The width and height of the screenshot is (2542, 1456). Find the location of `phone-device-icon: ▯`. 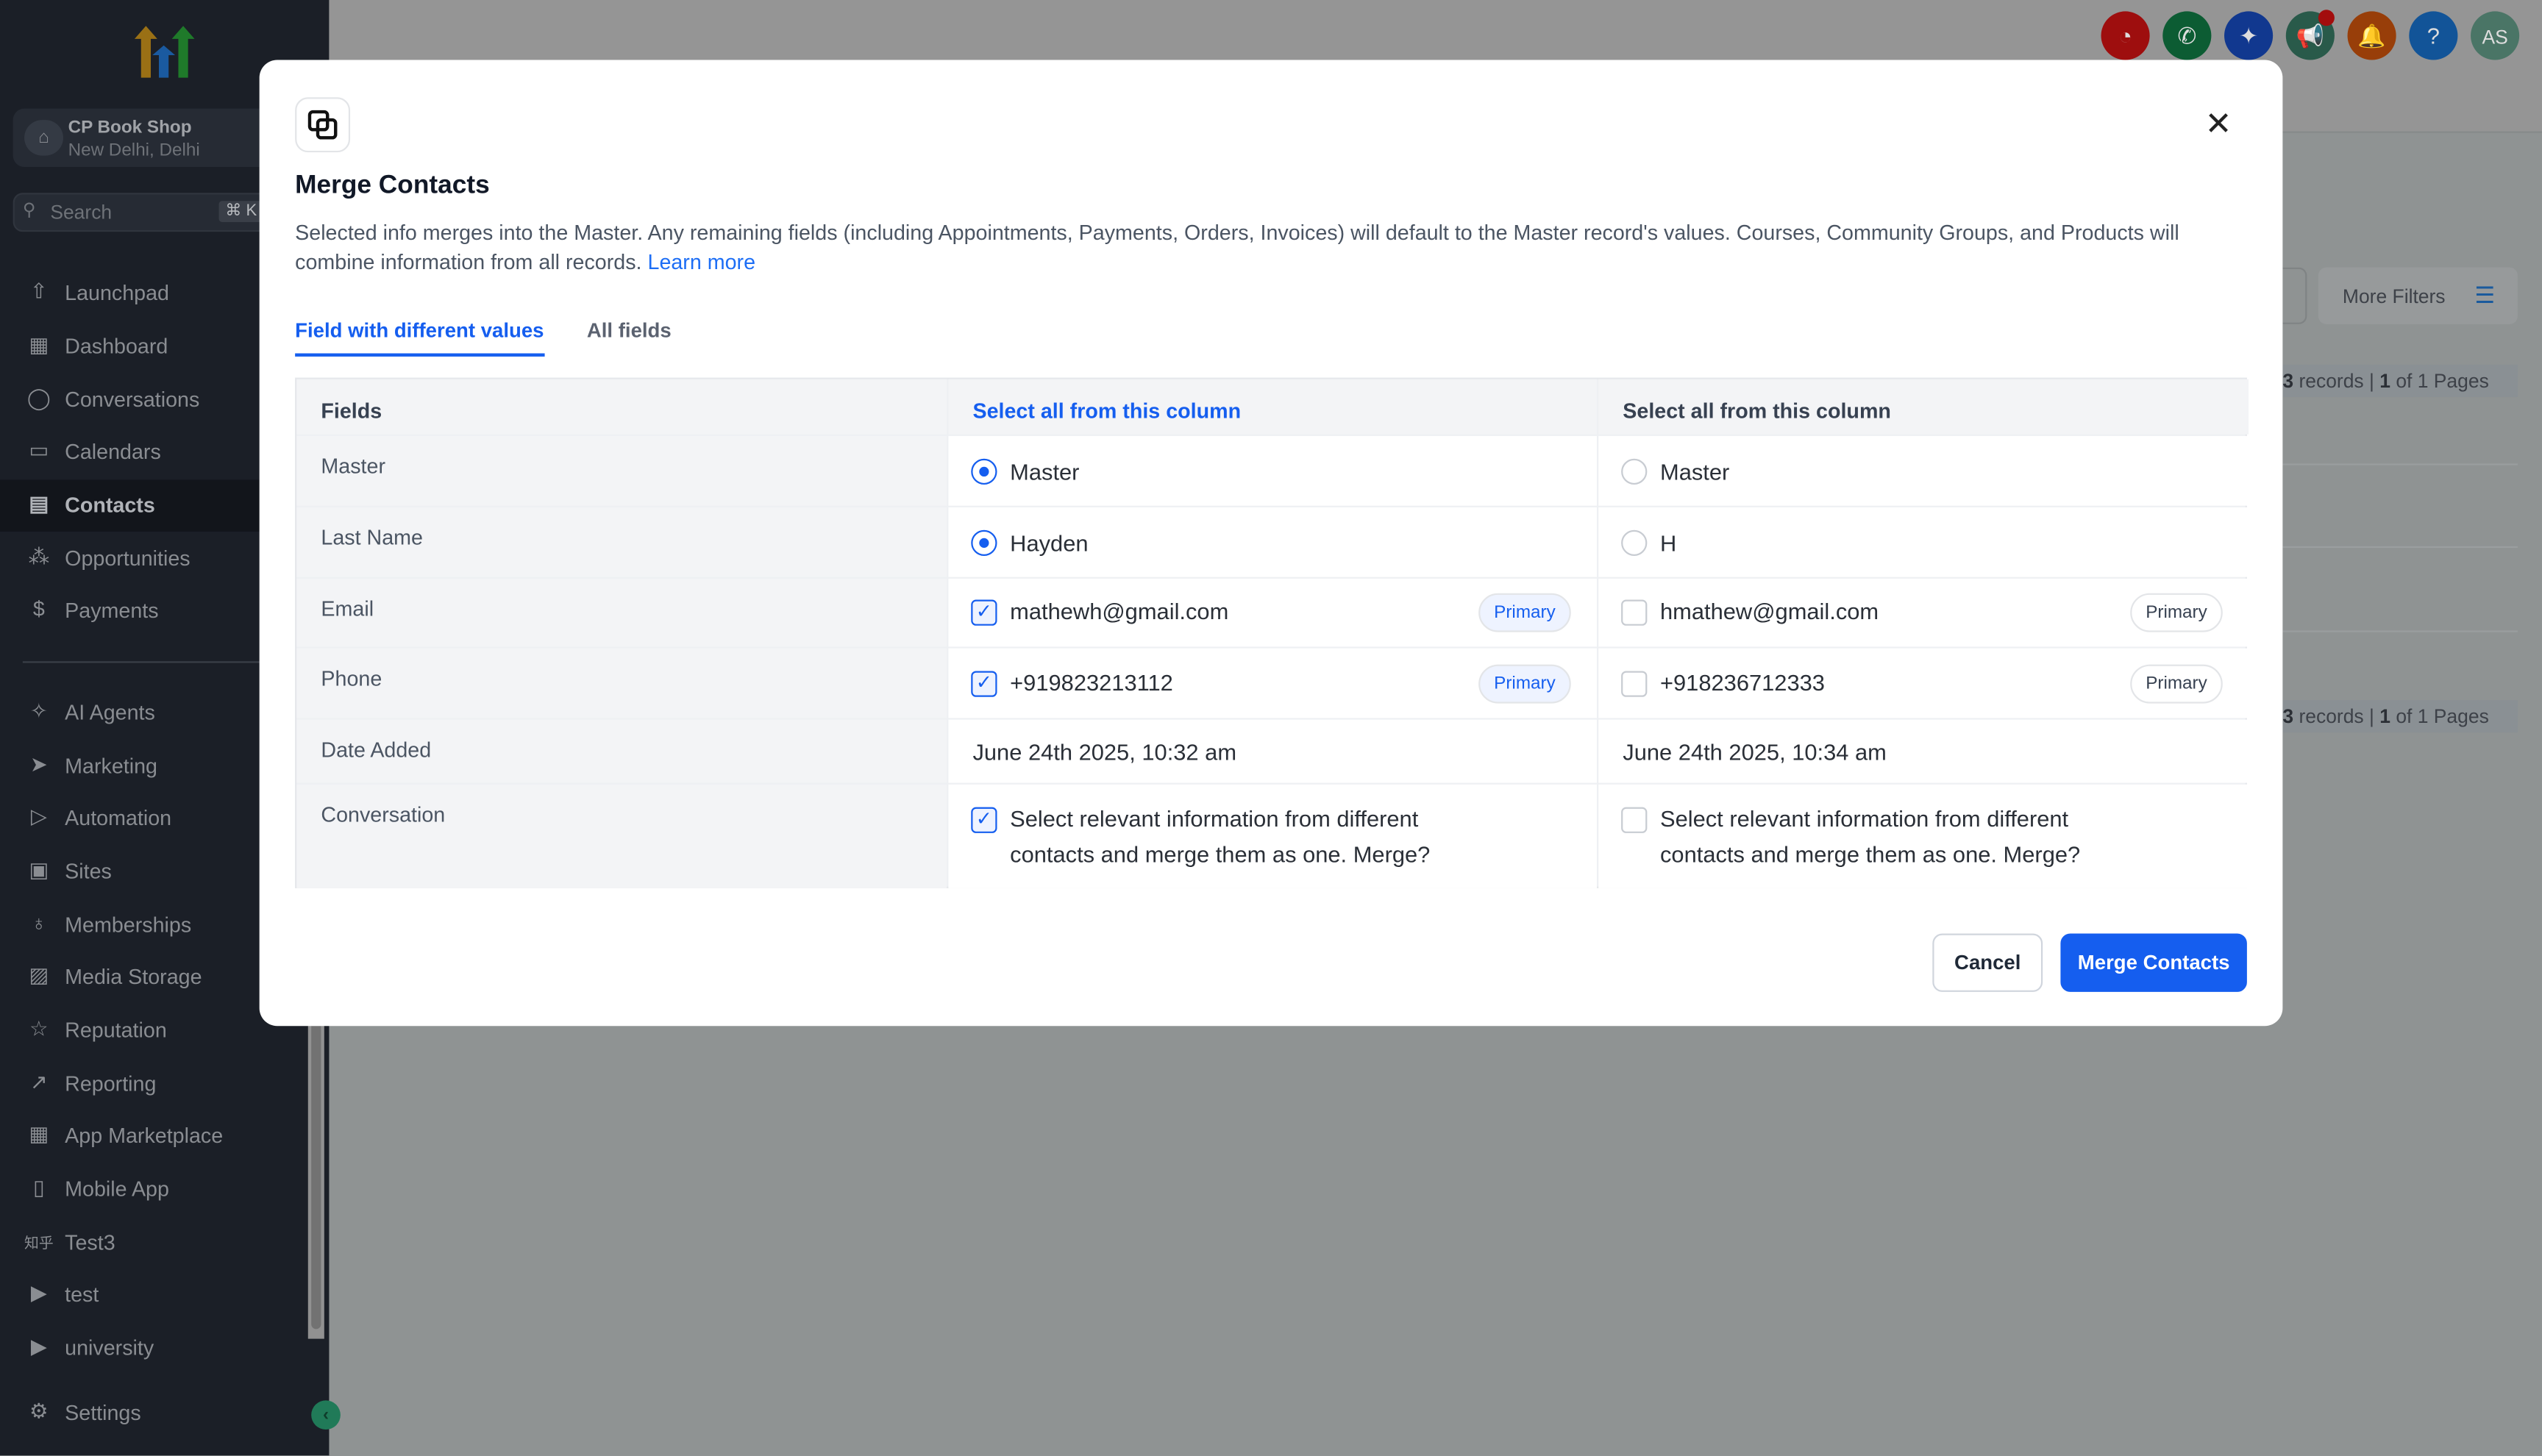

phone-device-icon: ▯ is located at coordinates (39, 1187).